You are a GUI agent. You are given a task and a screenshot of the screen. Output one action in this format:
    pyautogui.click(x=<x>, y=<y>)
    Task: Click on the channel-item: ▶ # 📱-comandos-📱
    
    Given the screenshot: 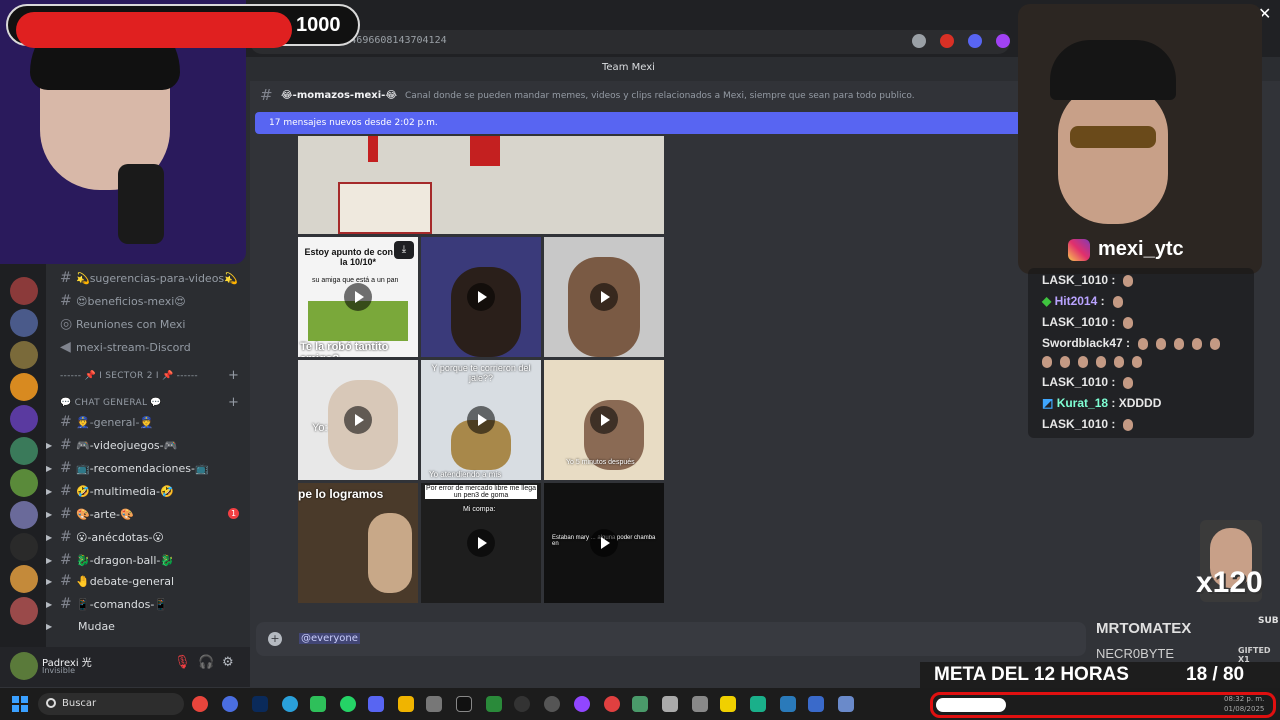 What is the action you would take?
    pyautogui.click(x=107, y=604)
    